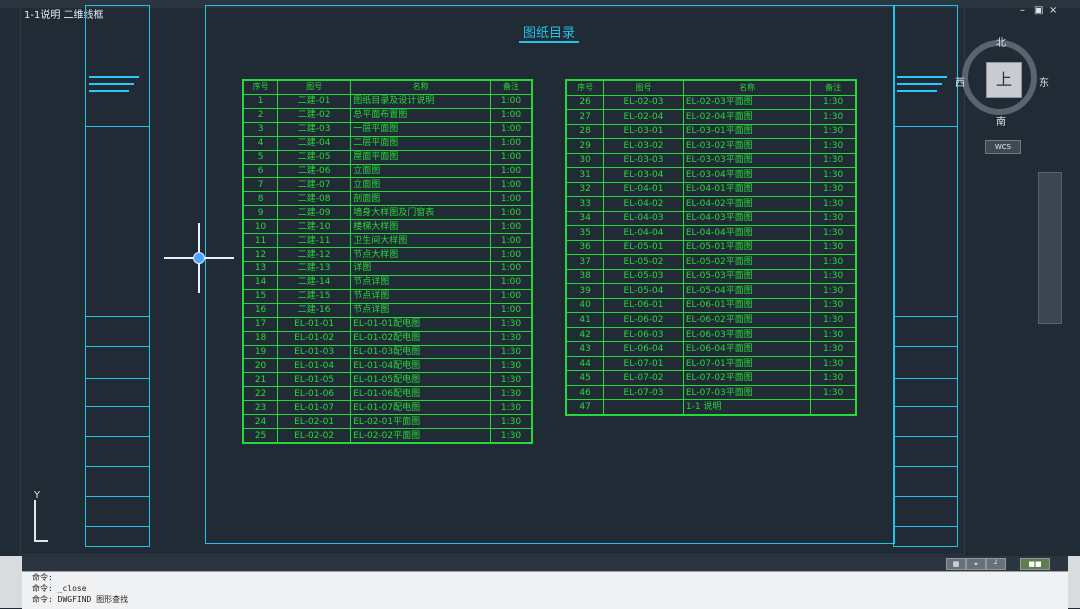  Describe the element at coordinates (643, 262) in the screenshot. I see `table-cell: EL-05-02` at that location.